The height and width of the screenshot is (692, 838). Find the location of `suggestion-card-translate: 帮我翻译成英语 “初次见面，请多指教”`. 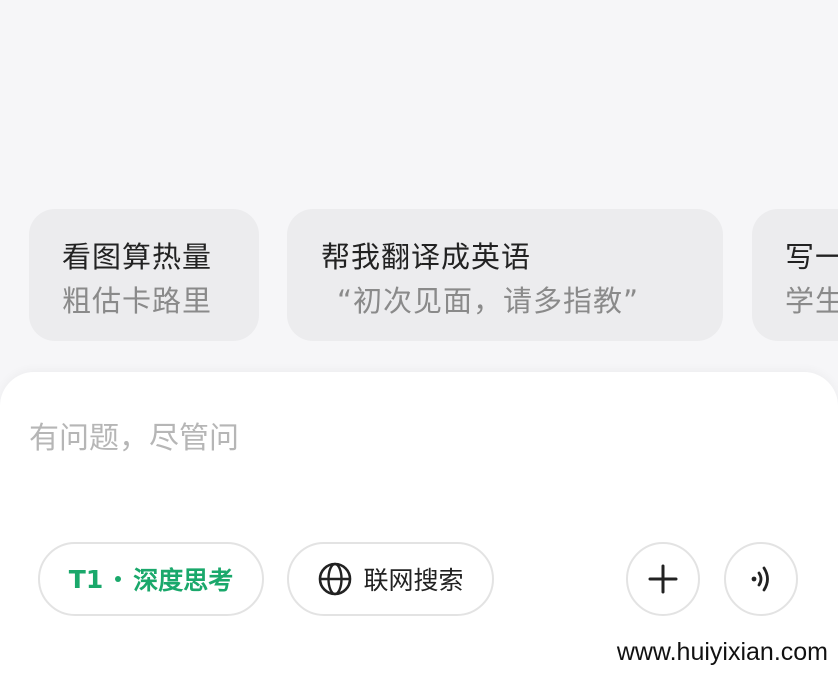

suggestion-card-translate: 帮我翻译成英语 “初次见面，请多指教” is located at coordinates (505, 275).